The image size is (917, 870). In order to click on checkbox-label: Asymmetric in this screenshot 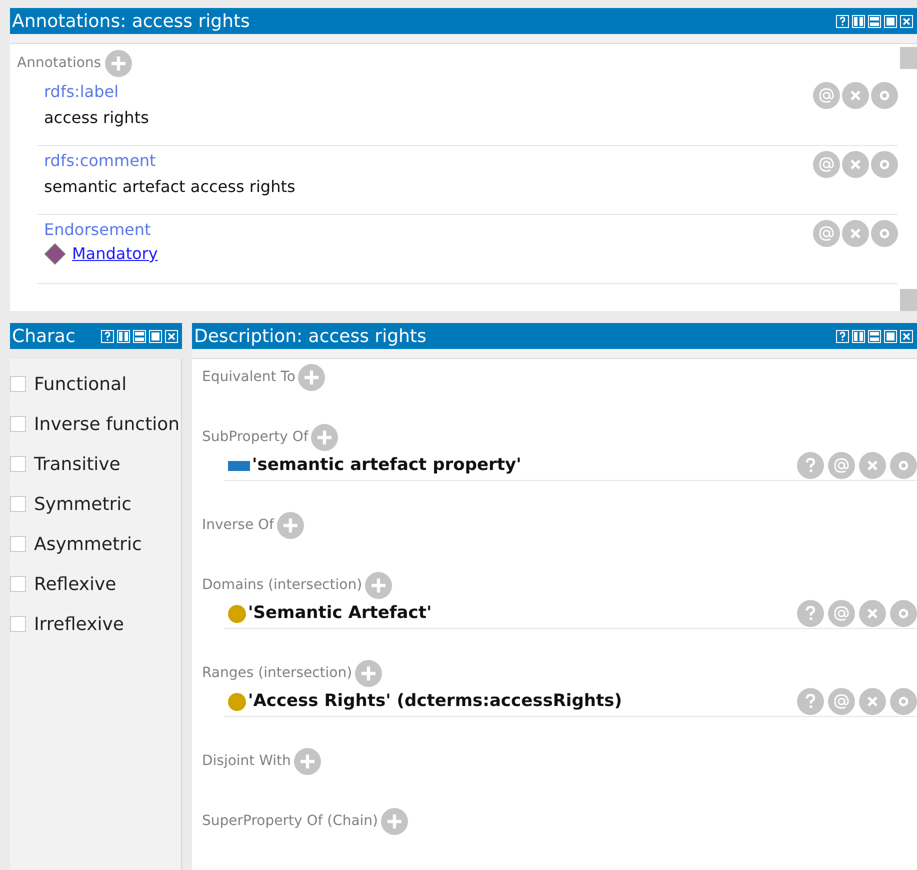, I will do `click(88, 544)`.